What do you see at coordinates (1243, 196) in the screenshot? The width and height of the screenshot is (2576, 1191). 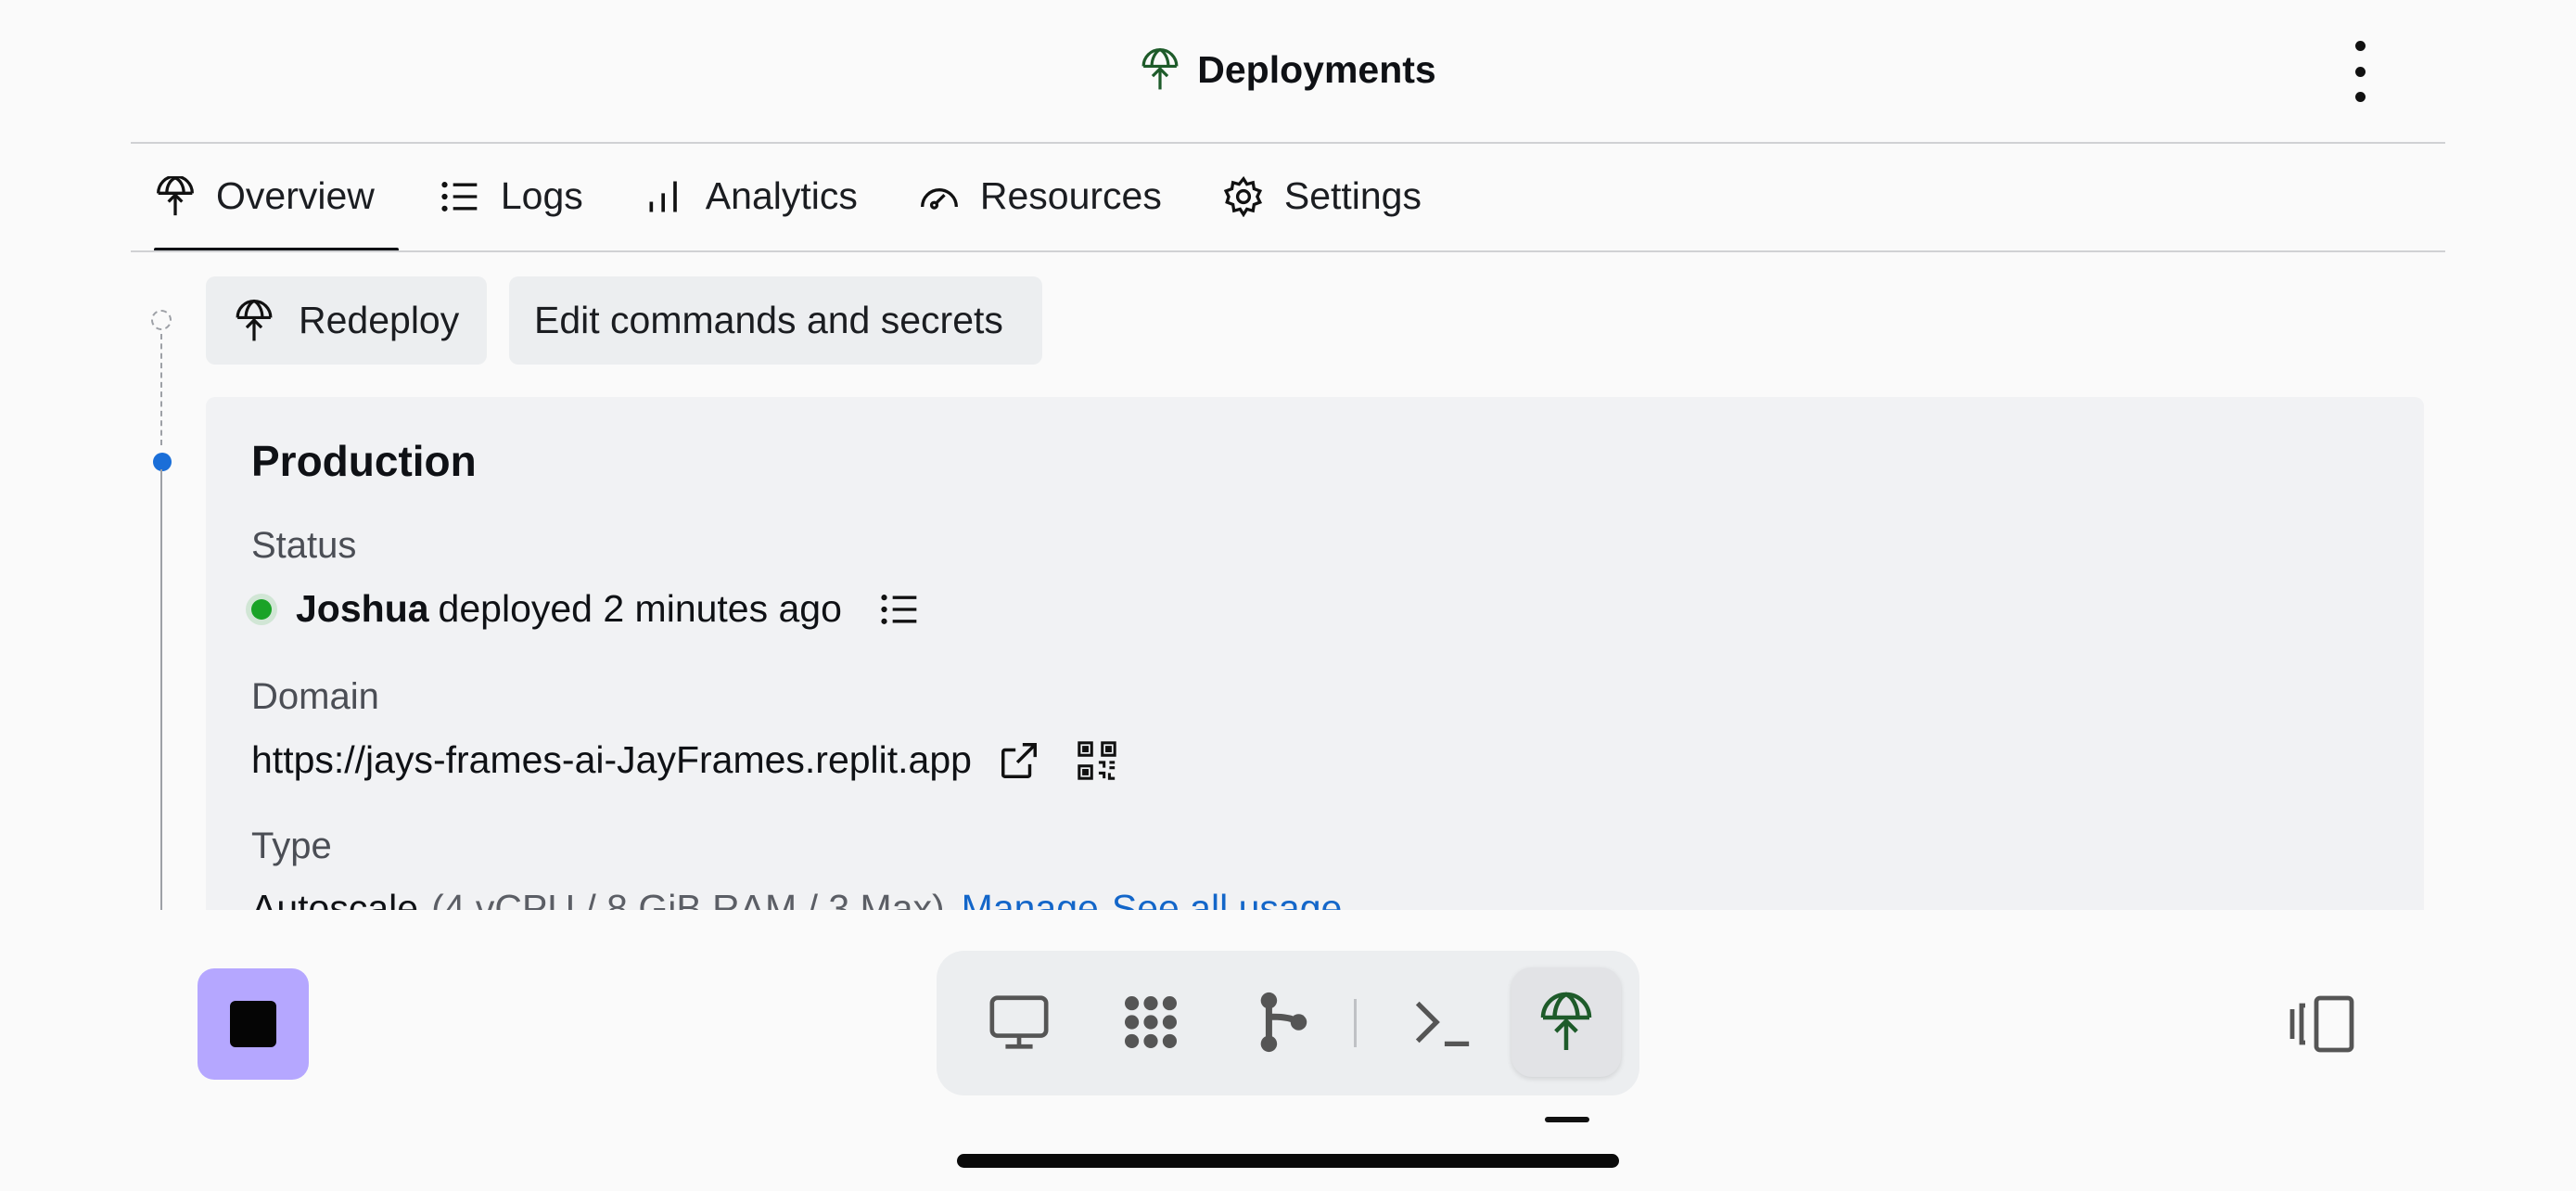 I see `gear-icon` at bounding box center [1243, 196].